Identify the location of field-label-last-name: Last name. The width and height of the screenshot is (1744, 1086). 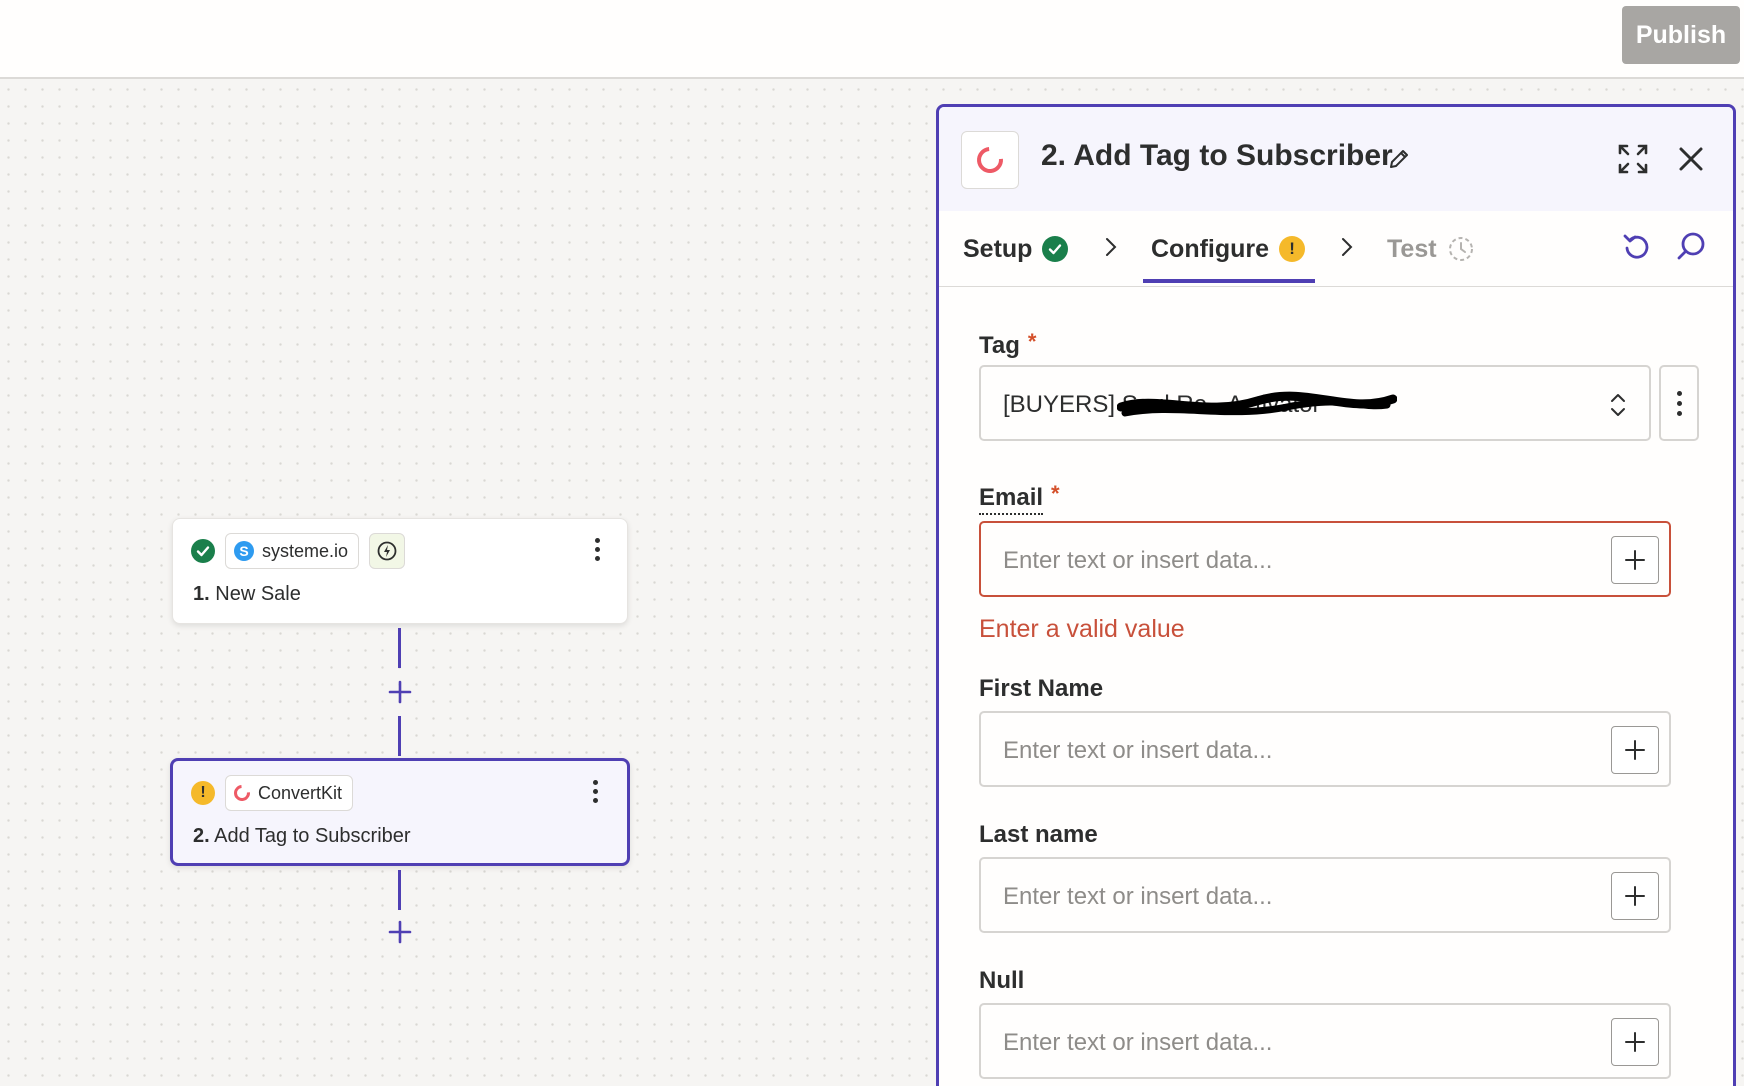
(1038, 834).